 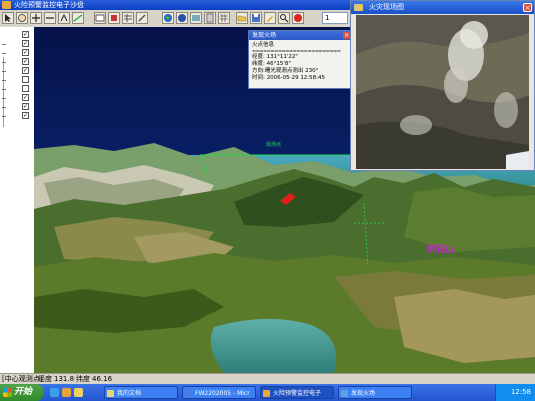 I want to click on edit-icon, so click(x=270, y=18).